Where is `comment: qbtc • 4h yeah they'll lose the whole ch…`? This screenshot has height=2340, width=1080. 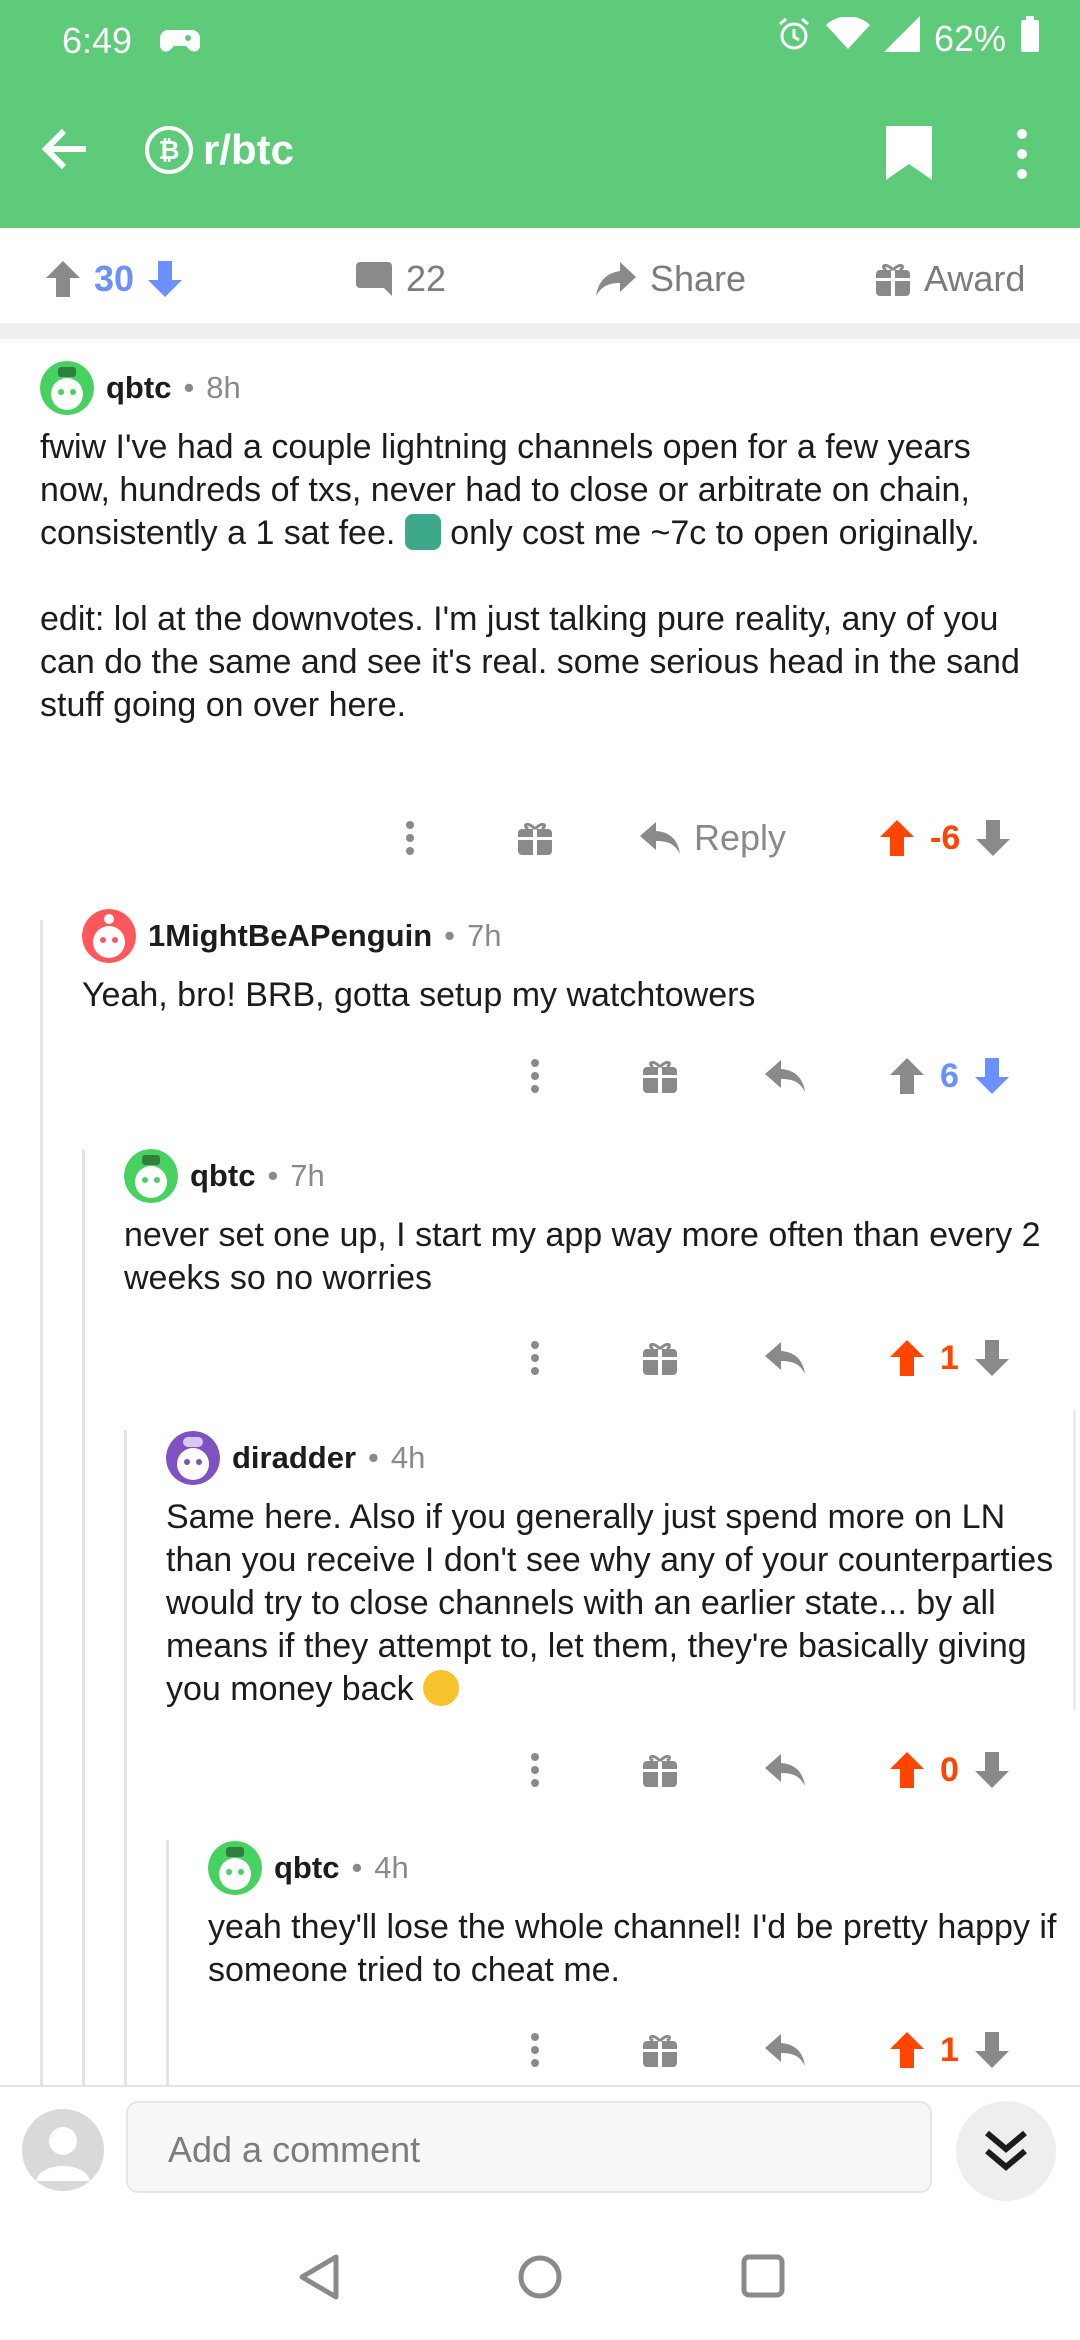 comment: qbtc • 4h yeah they'll lose the whole ch… is located at coordinates (633, 1916).